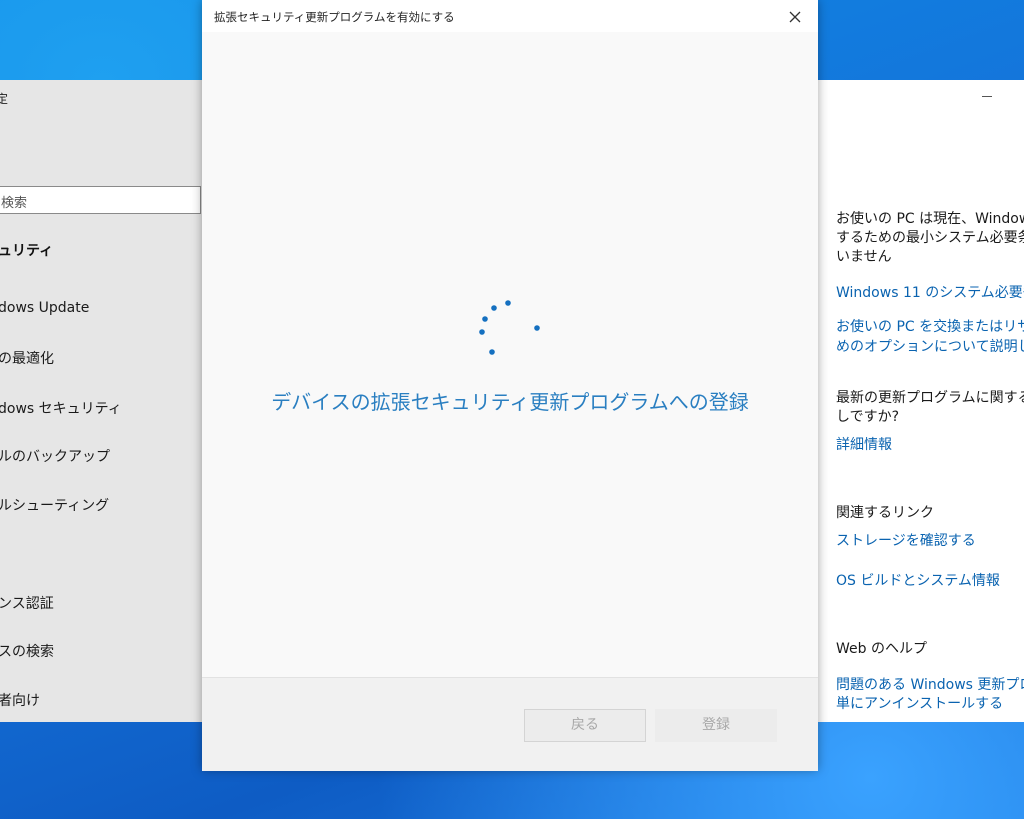 This screenshot has height=819, width=1024. Describe the element at coordinates (930, 238) in the screenshot. I see `info-line-2: するための最小システム必要条件を` at that location.